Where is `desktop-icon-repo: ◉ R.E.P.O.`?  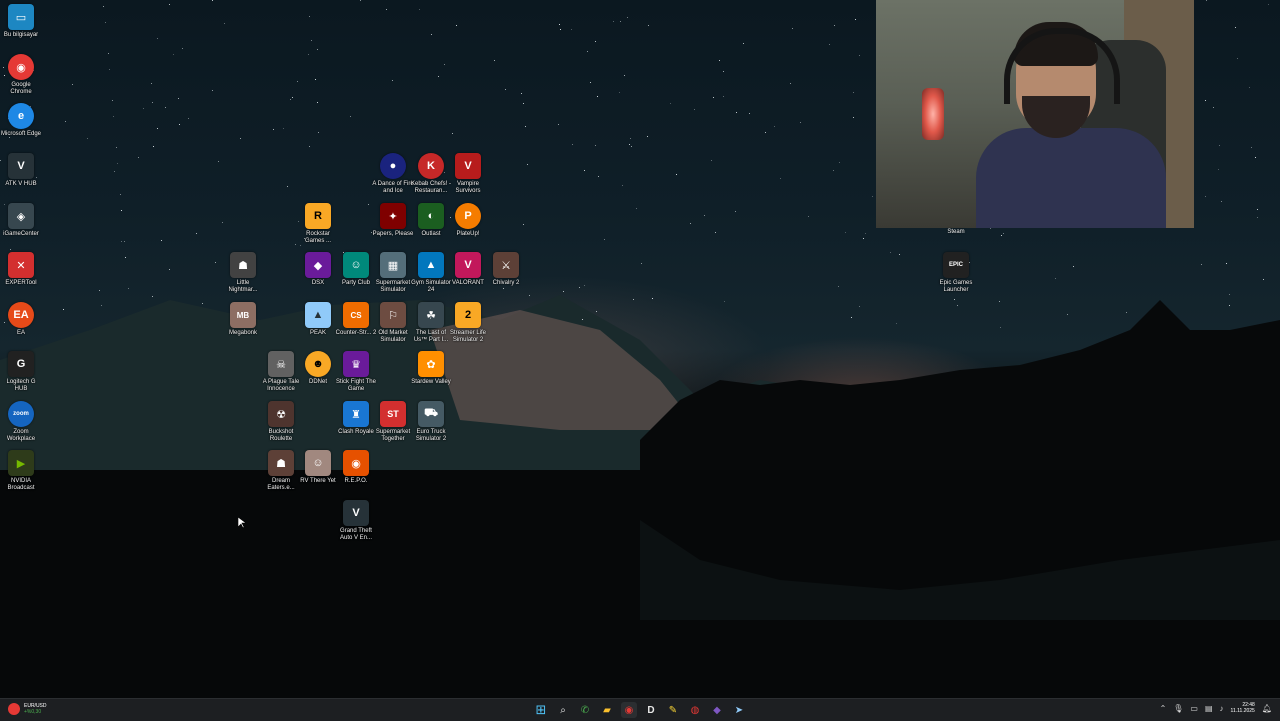
desktop-icon-repo: ◉ R.E.P.O. is located at coordinates (356, 467).